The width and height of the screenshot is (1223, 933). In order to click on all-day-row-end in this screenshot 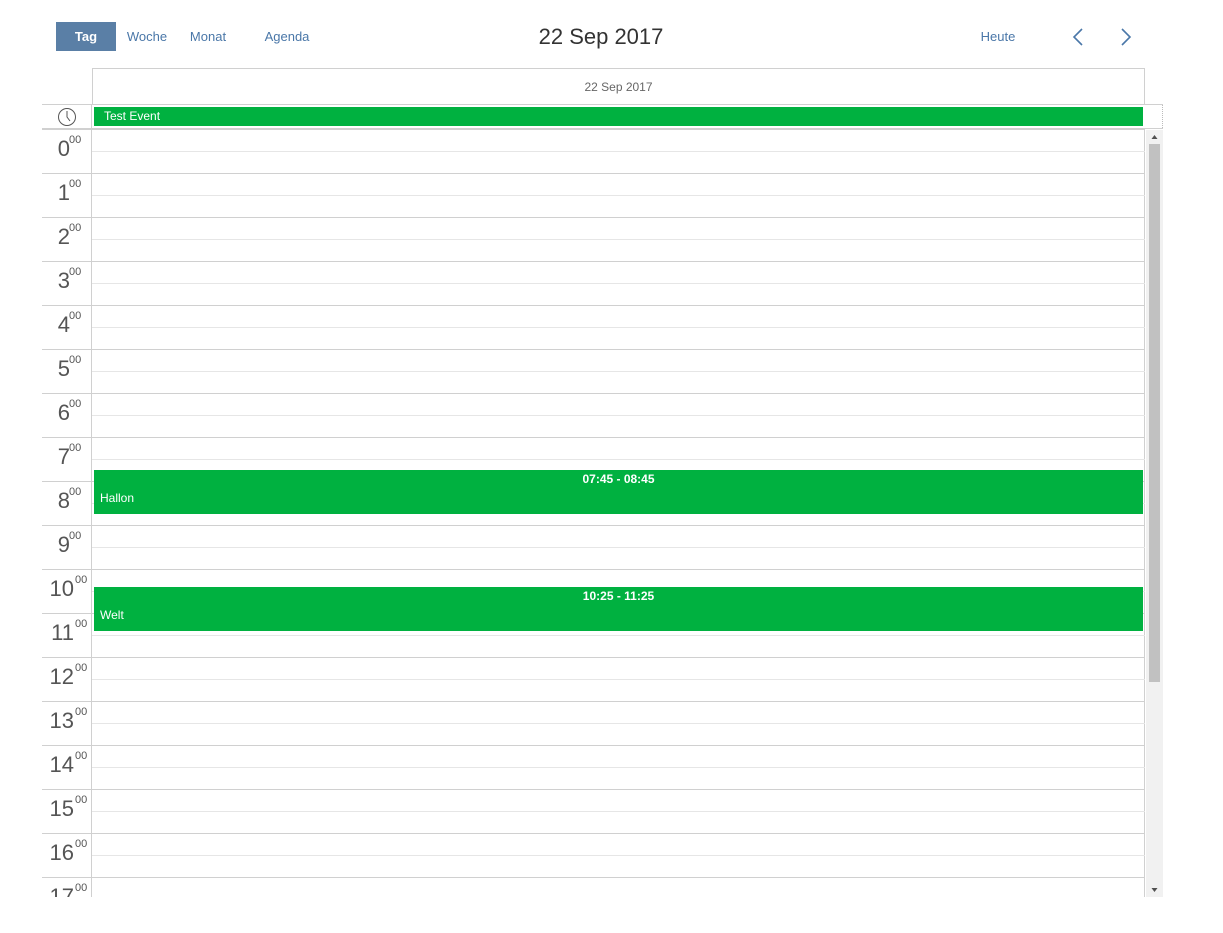, I will do `click(1153, 116)`.